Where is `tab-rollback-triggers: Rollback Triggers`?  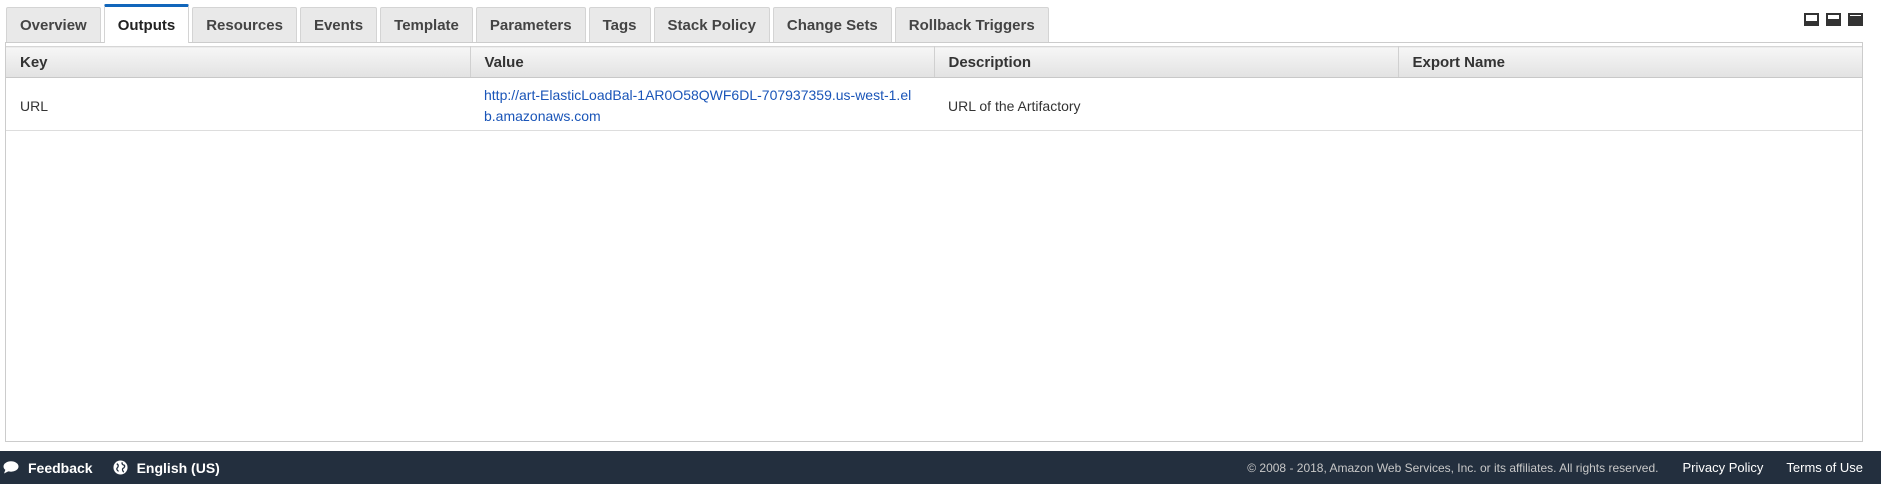 tab-rollback-triggers: Rollback Triggers is located at coordinates (971, 24).